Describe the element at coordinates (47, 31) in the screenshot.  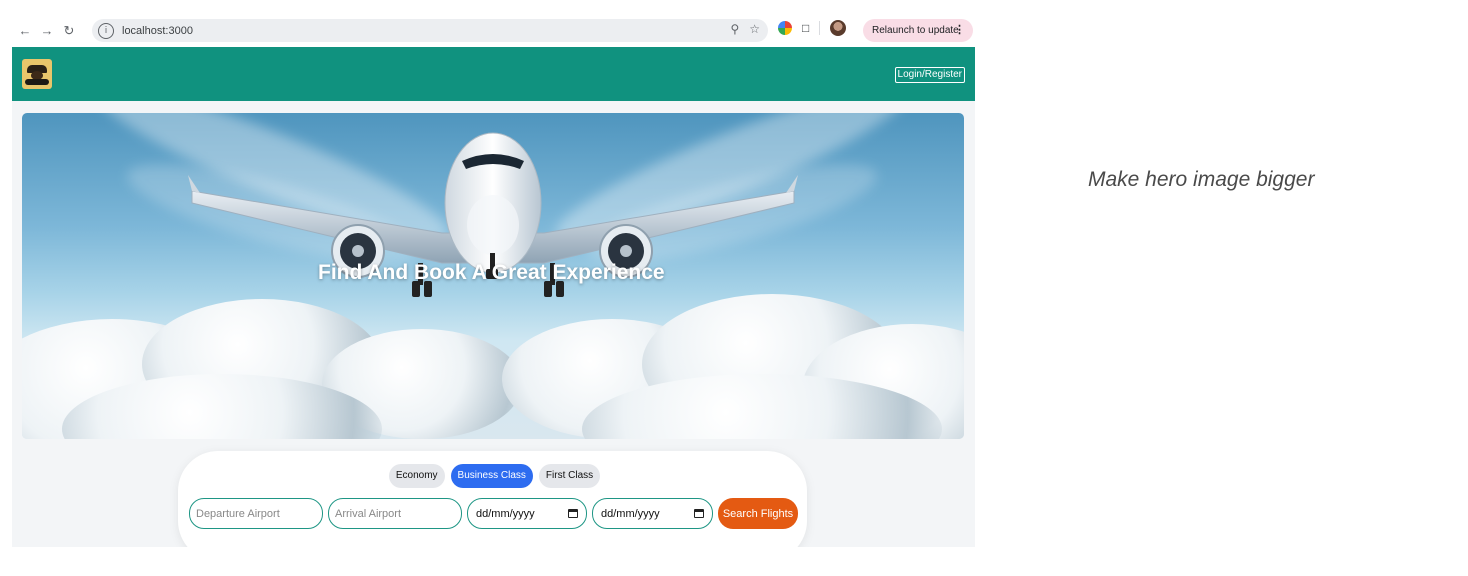
I see `forward-icon: →` at that location.